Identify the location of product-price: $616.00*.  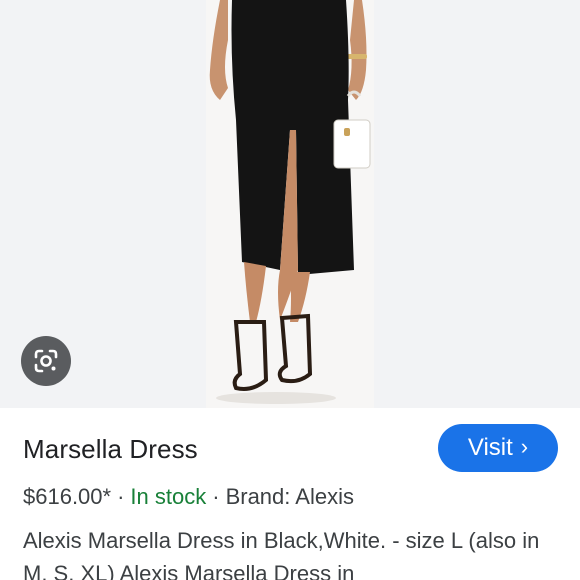
(67, 496).